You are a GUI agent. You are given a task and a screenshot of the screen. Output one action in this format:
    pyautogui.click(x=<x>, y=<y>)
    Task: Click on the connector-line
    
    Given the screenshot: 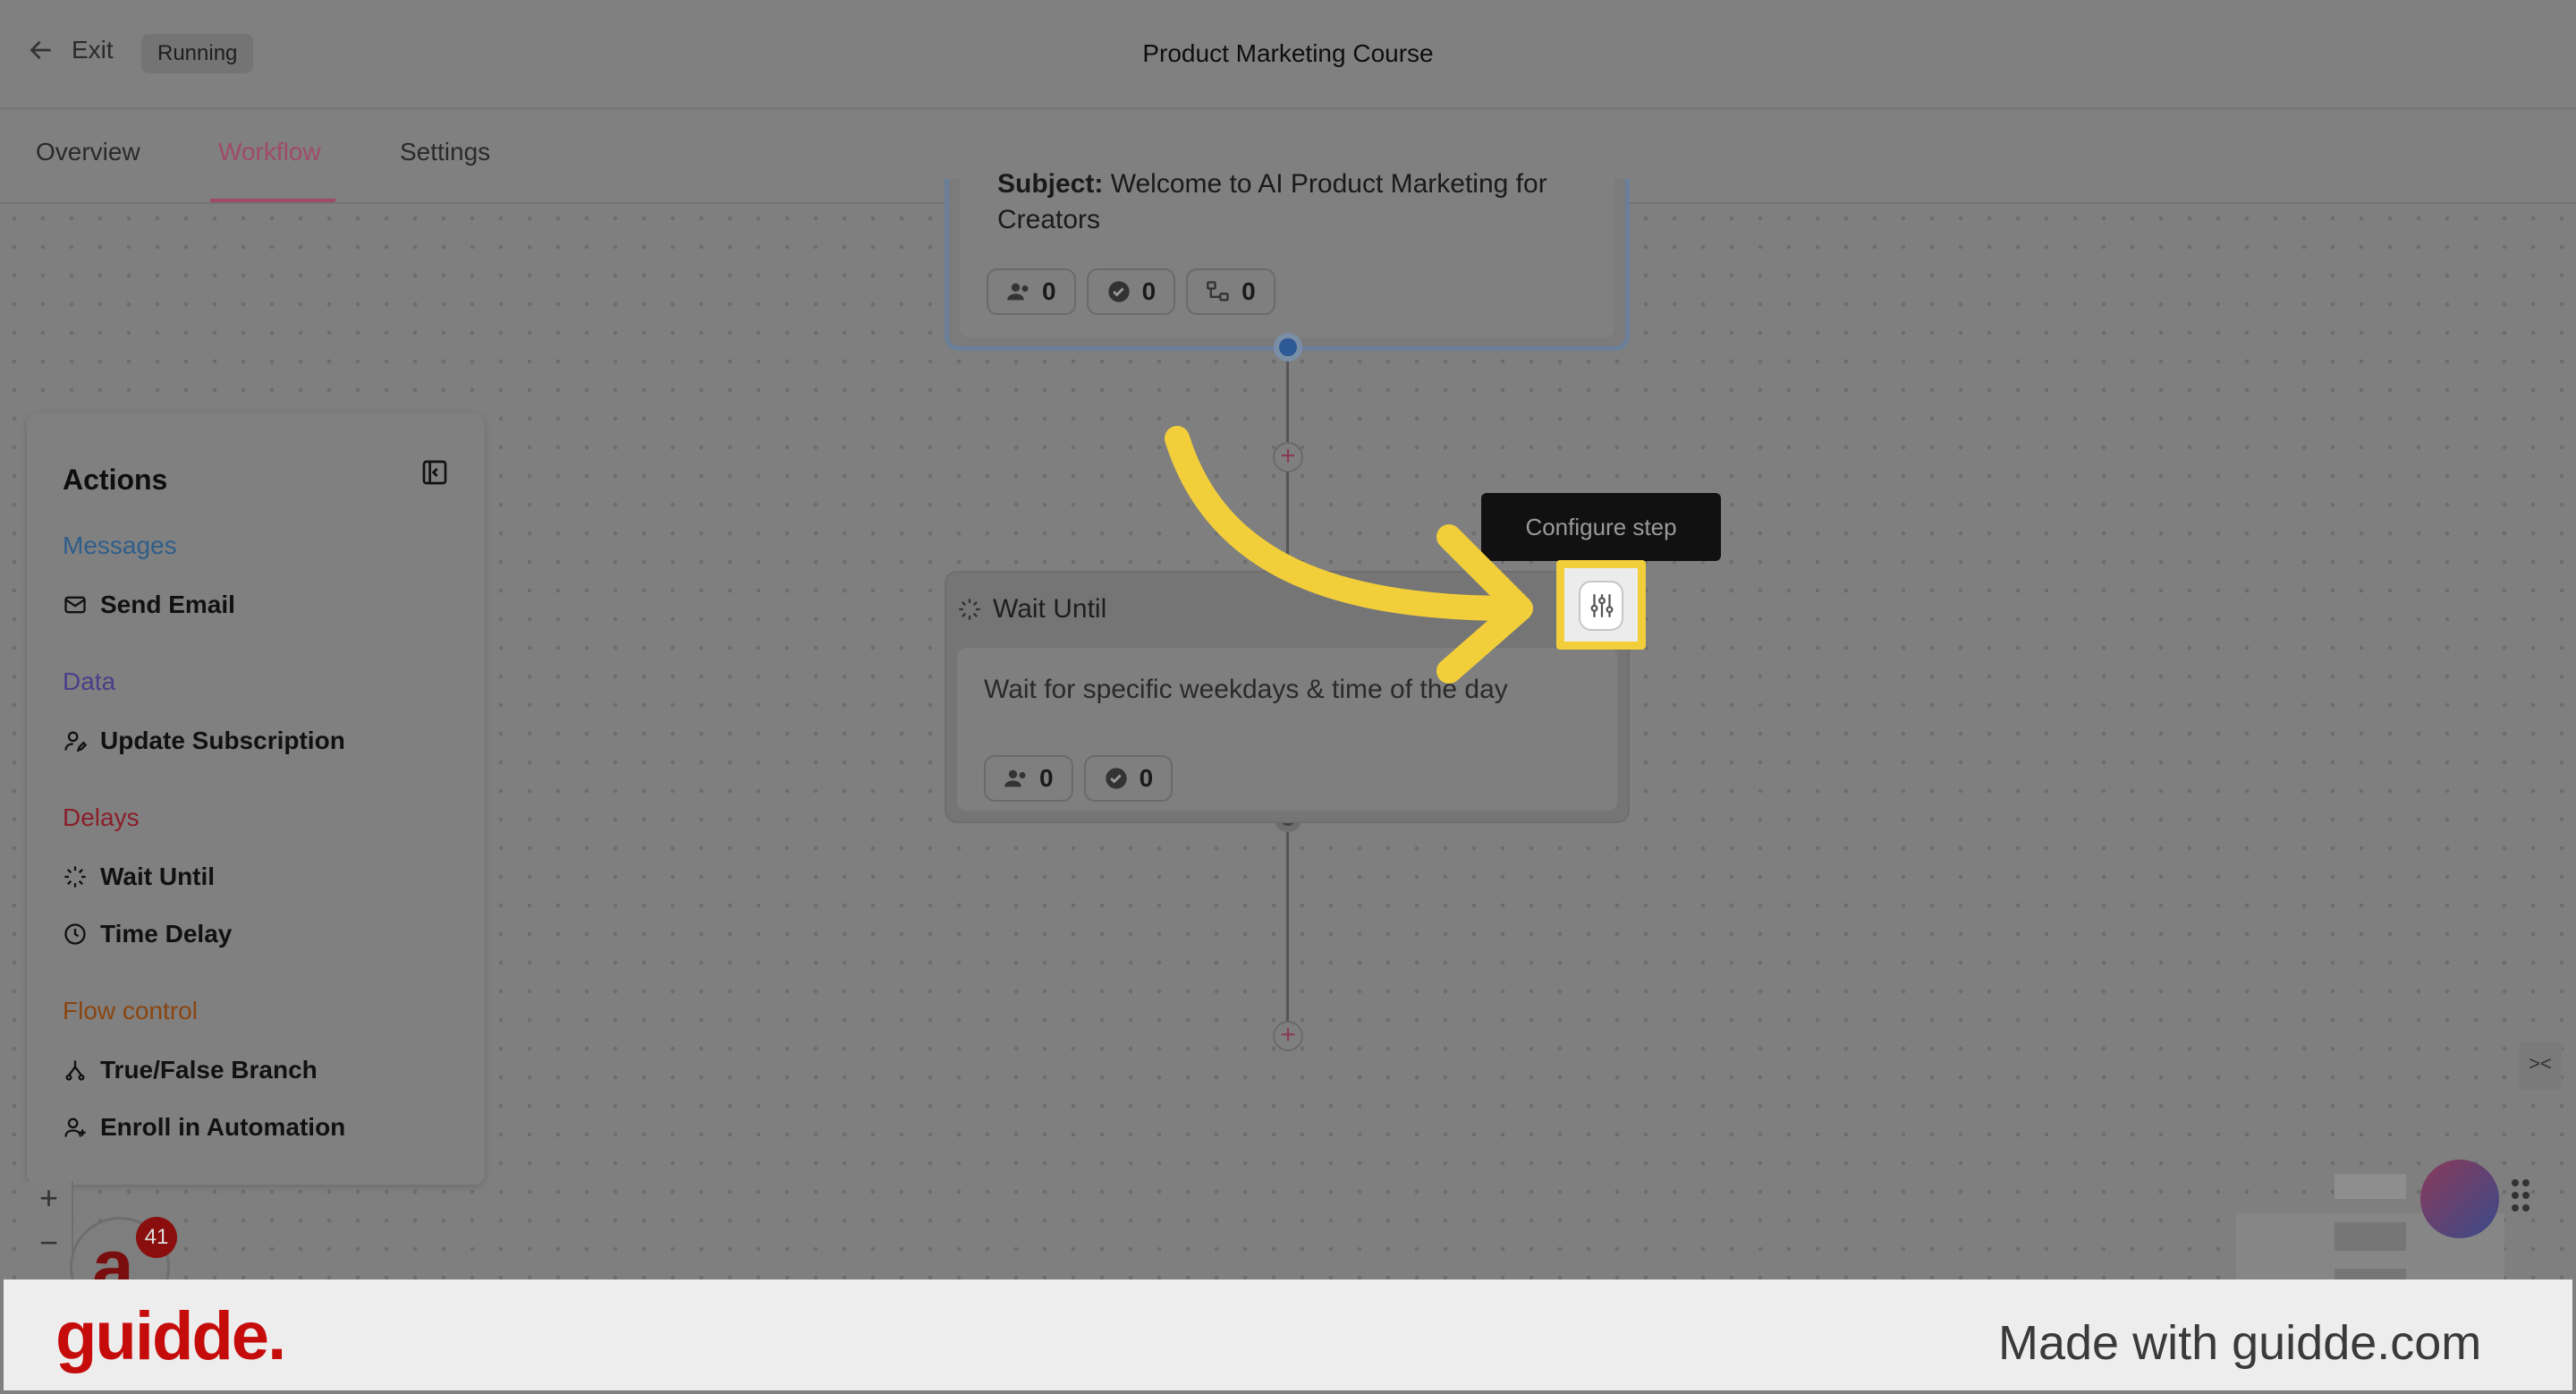 What is the action you would take?
    pyautogui.click(x=1287, y=930)
    